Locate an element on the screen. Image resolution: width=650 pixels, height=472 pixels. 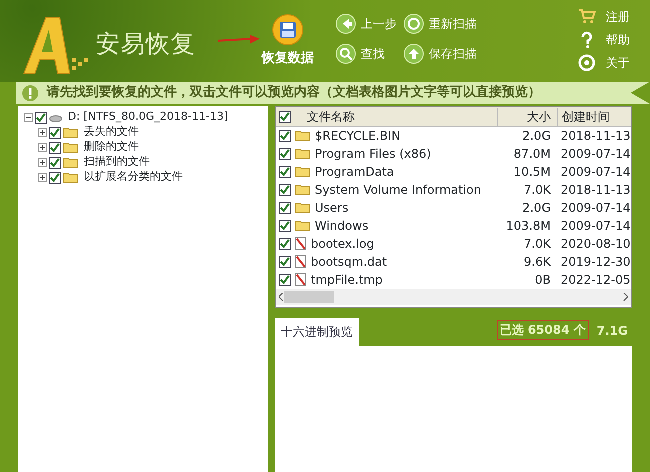
file-name: Users is located at coordinates (332, 208).